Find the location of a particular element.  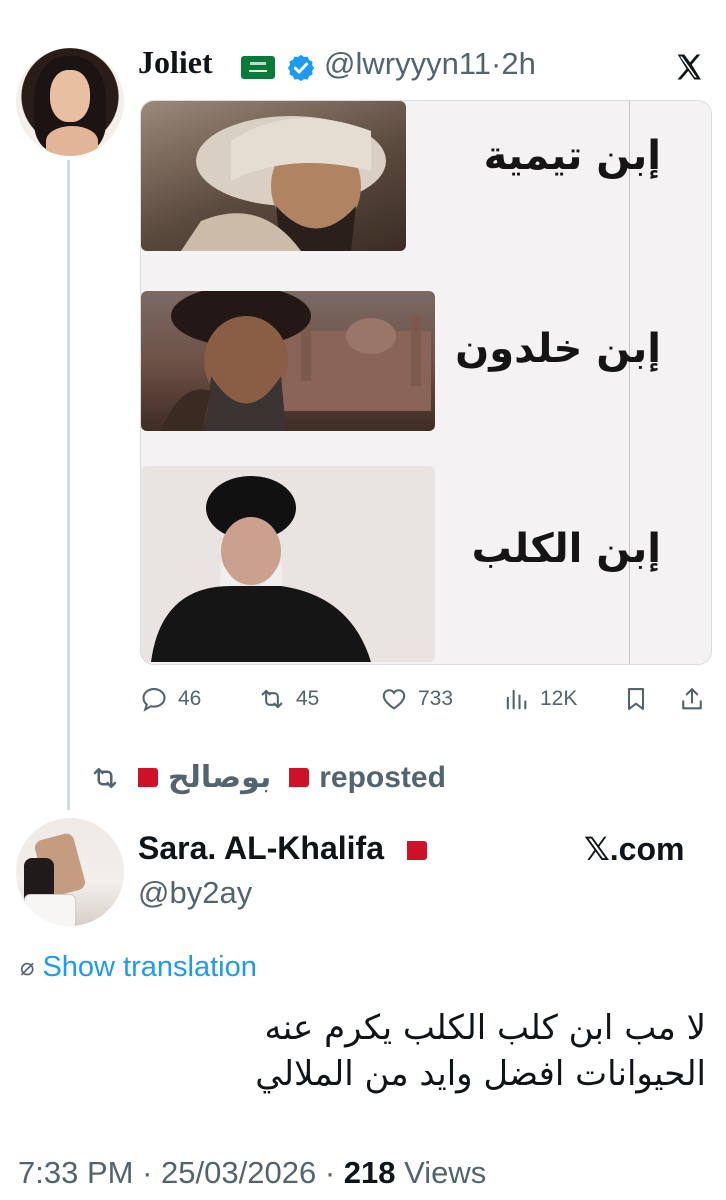

share-icon is located at coordinates (692, 699).